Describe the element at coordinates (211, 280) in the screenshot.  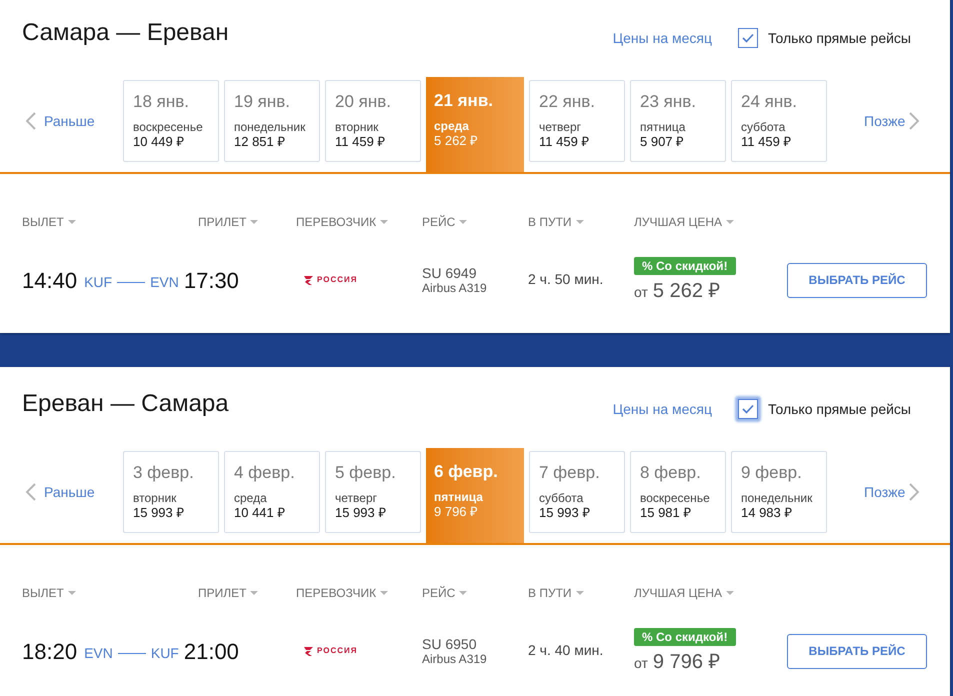
I see `arrival-time: 17:30` at that location.